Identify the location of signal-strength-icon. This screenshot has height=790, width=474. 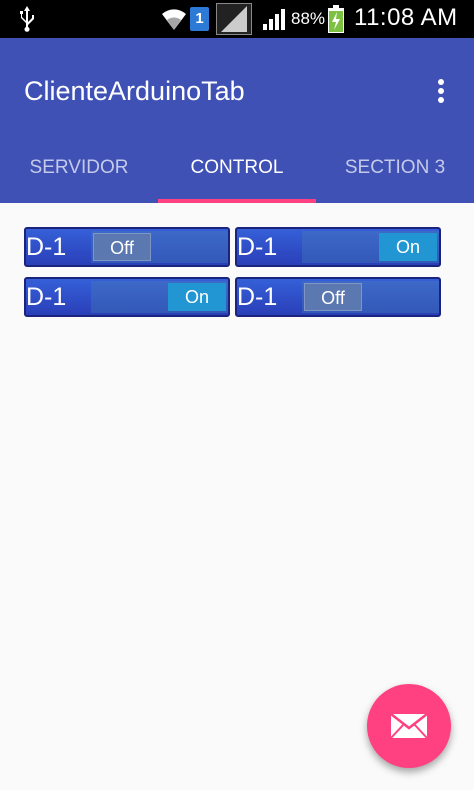
(274, 19).